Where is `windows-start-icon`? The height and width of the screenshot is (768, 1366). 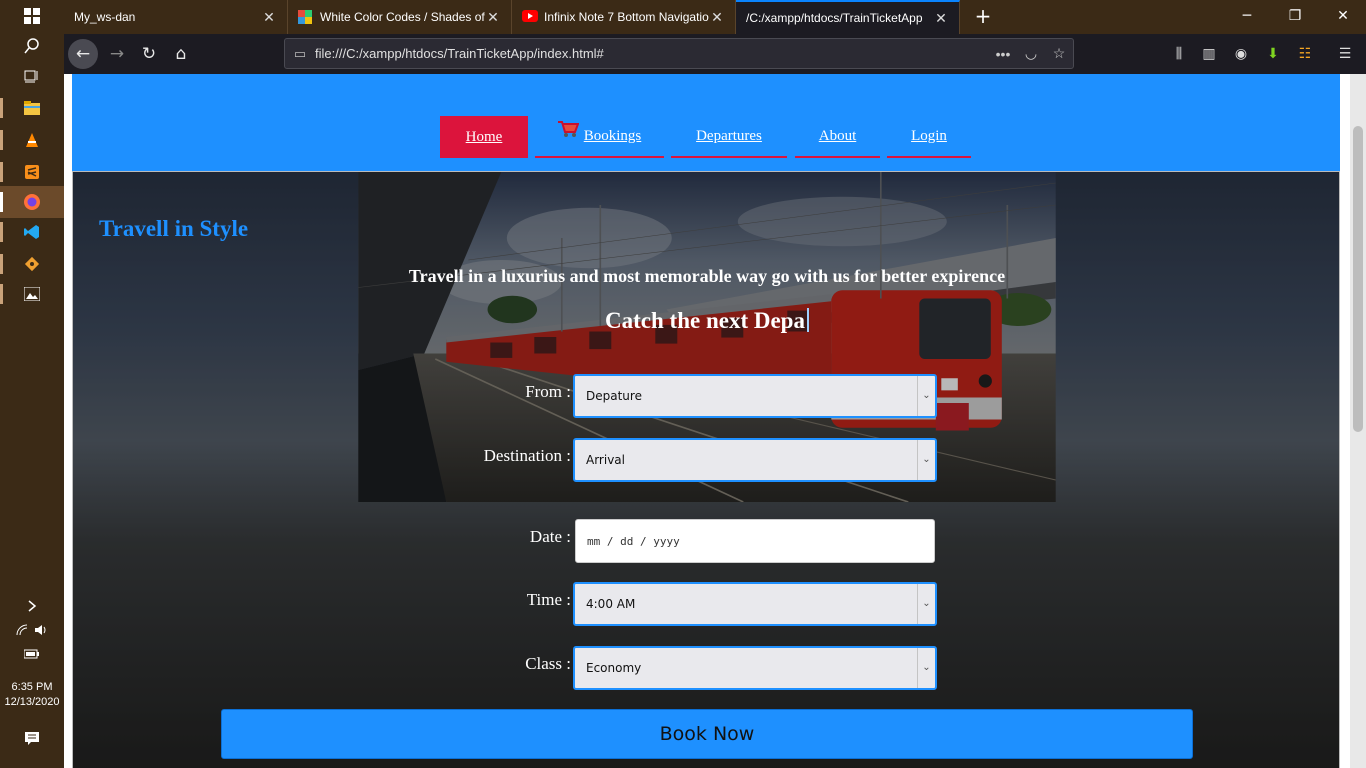 windows-start-icon is located at coordinates (32, 16).